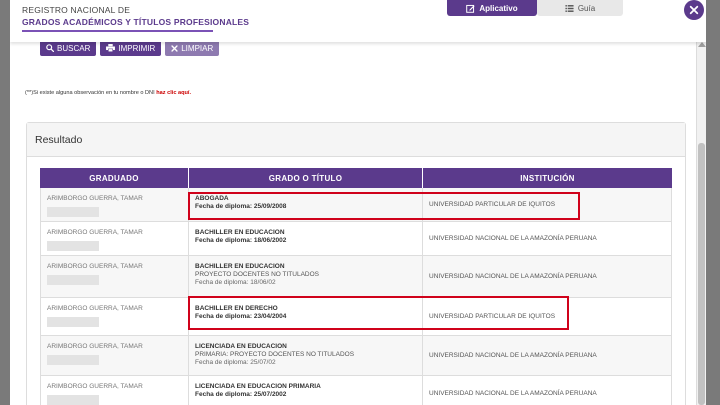 This screenshot has height=405, width=720. Describe the element at coordinates (173, 93) in the screenshot. I see `observation-link: haz clic aquí.` at that location.